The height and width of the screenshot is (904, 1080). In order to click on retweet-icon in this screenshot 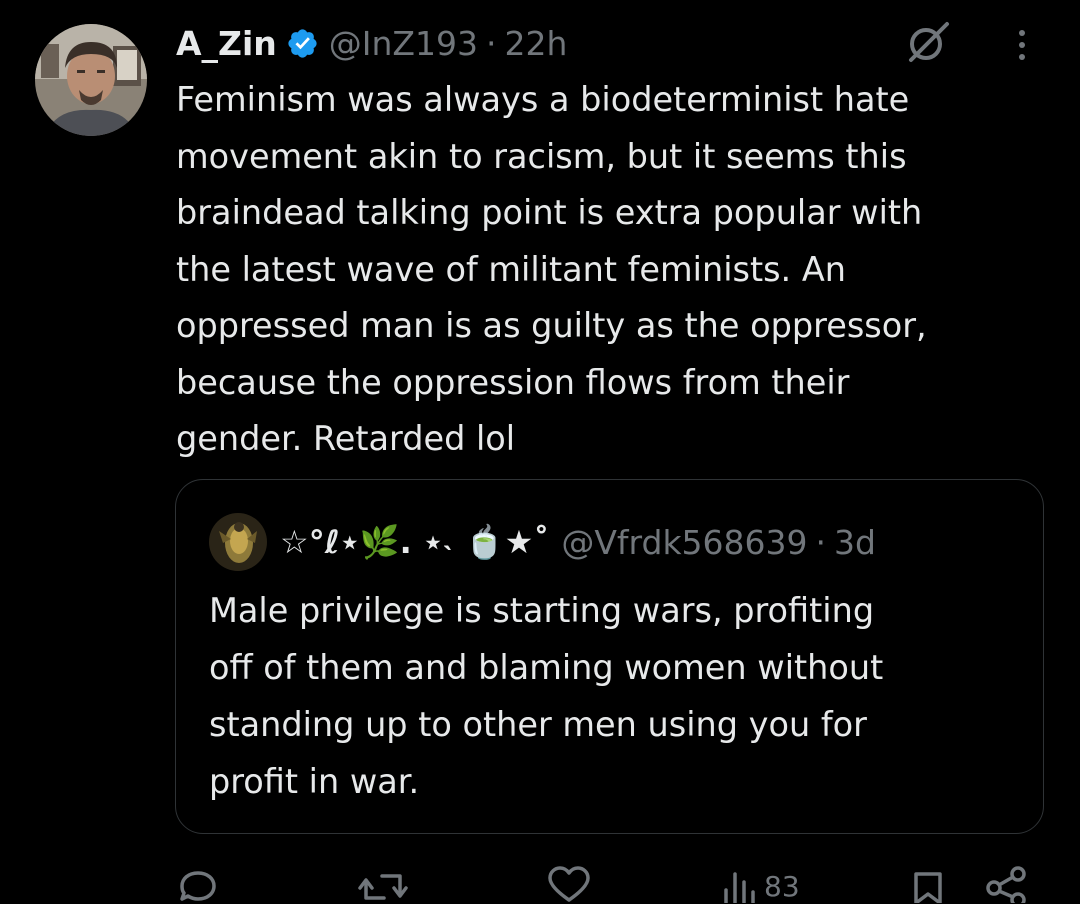, I will do `click(383, 881)`.